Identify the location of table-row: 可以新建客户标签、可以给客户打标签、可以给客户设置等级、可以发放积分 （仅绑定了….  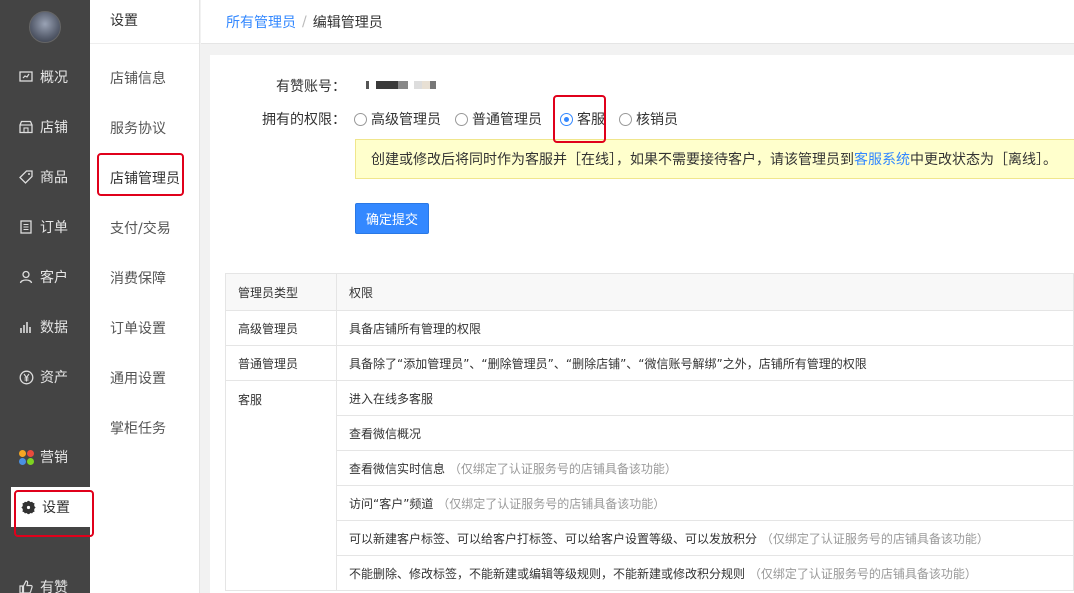
(650, 538).